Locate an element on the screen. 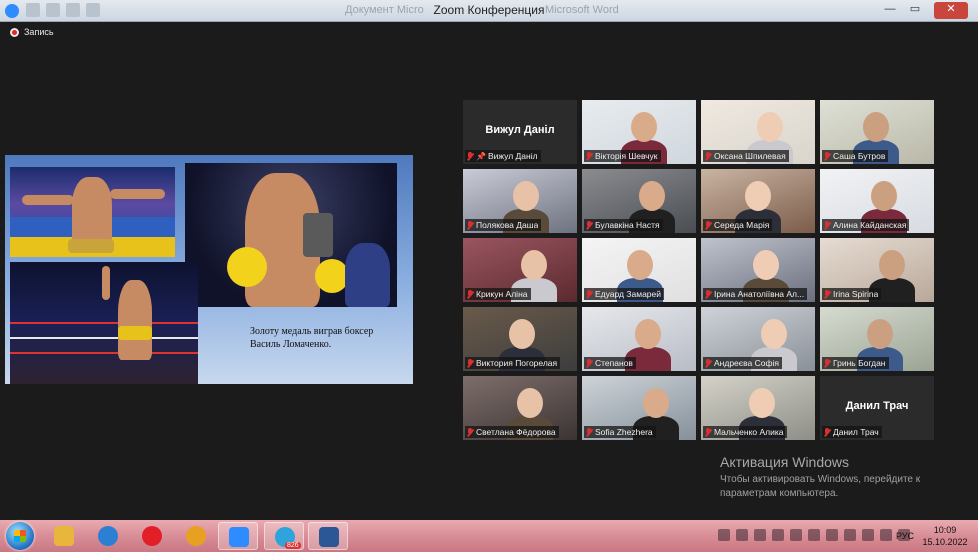 This screenshot has width=978, height=552. participant-tile: Булавкіна Настя is located at coordinates (639, 201).